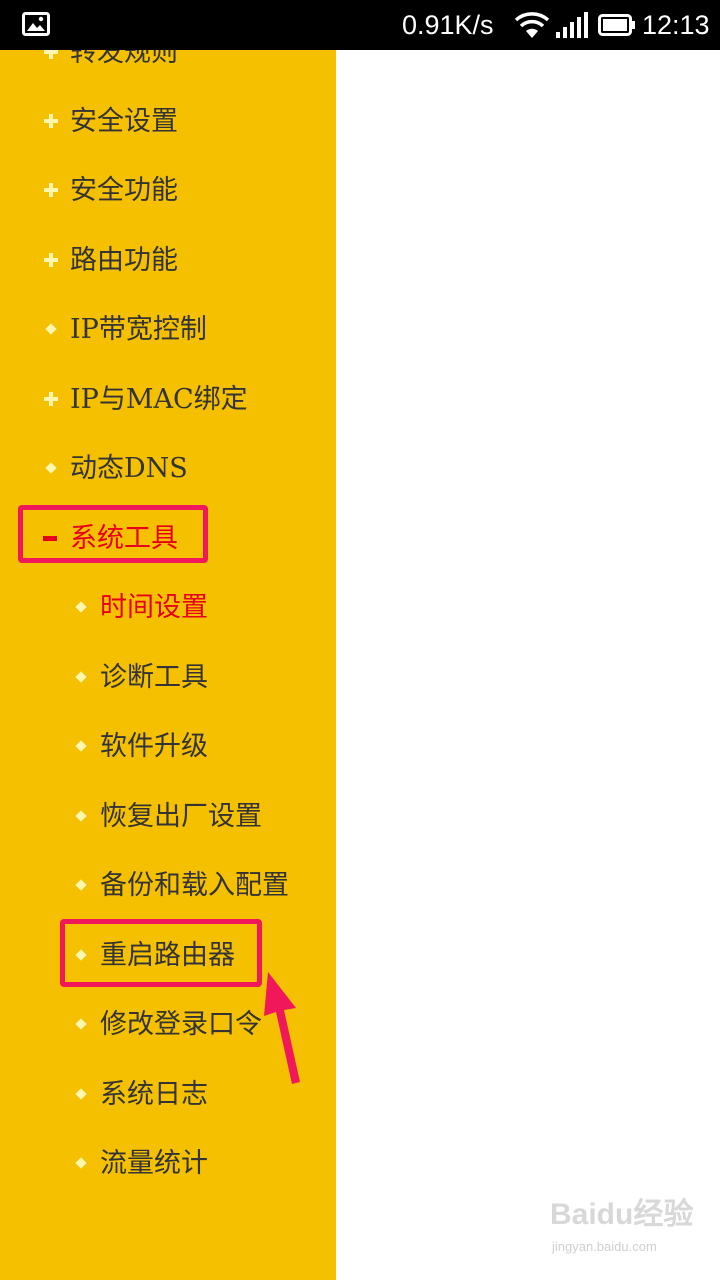 The width and height of the screenshot is (720, 1280). I want to click on menu-item-label: 路由功能, so click(124, 260).